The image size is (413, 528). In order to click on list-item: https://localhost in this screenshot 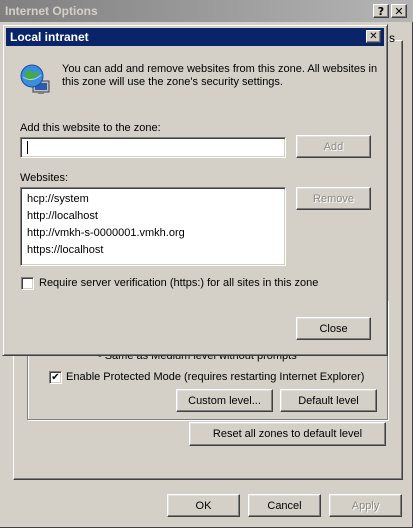, I will do `click(65, 250)`.